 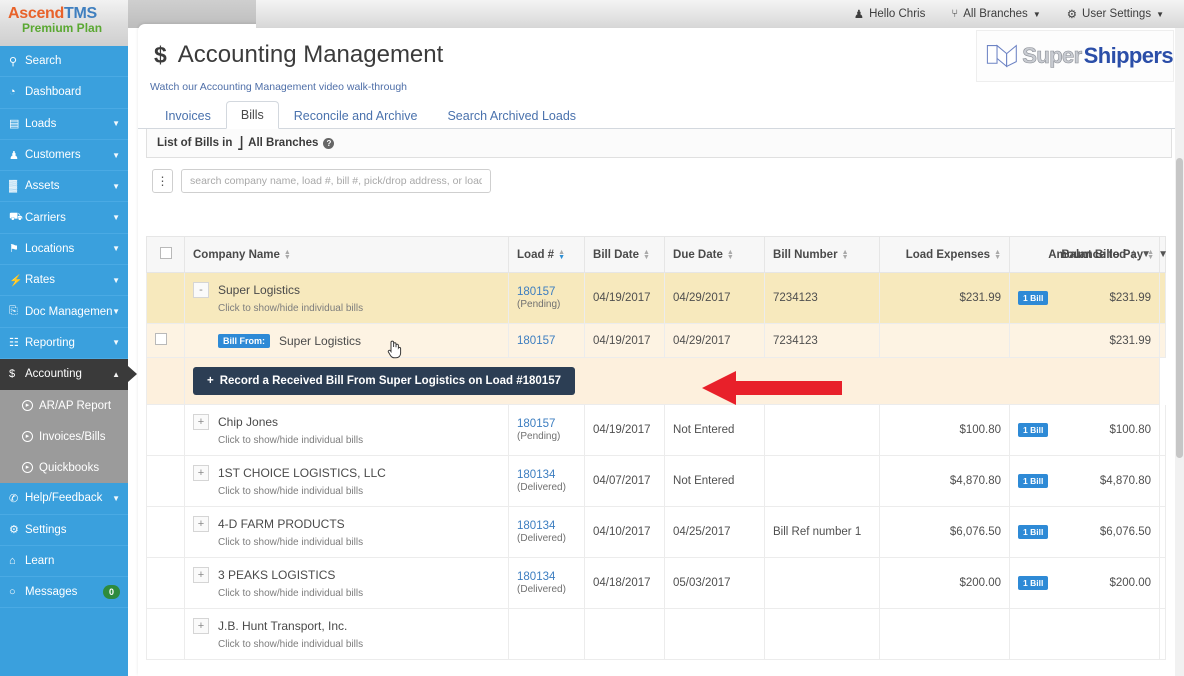 I want to click on sidebar-subitem-invoices-bills: ▸ Invoices/Bills, so click(x=64, y=436).